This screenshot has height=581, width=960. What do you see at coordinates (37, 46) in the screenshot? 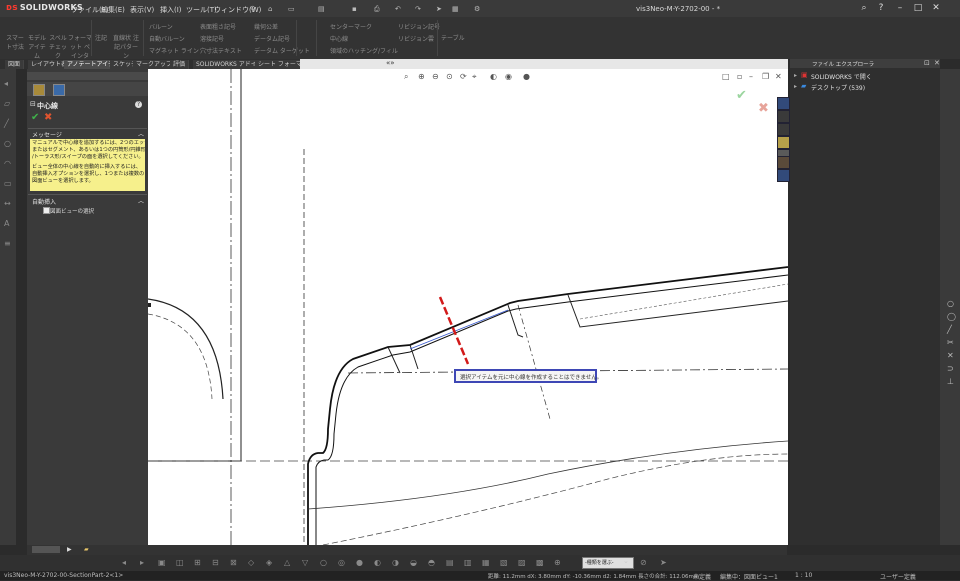
I see `cmd-model-items: モデル アイテム` at bounding box center [37, 46].